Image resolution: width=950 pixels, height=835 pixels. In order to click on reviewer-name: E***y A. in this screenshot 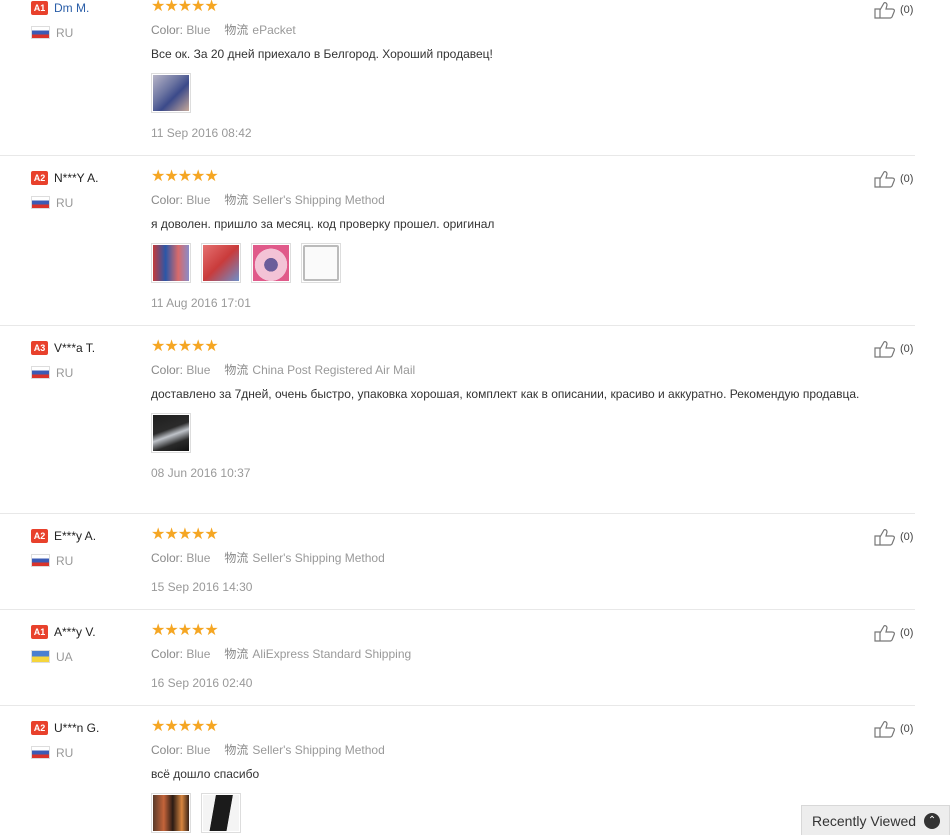, I will do `click(75, 535)`.